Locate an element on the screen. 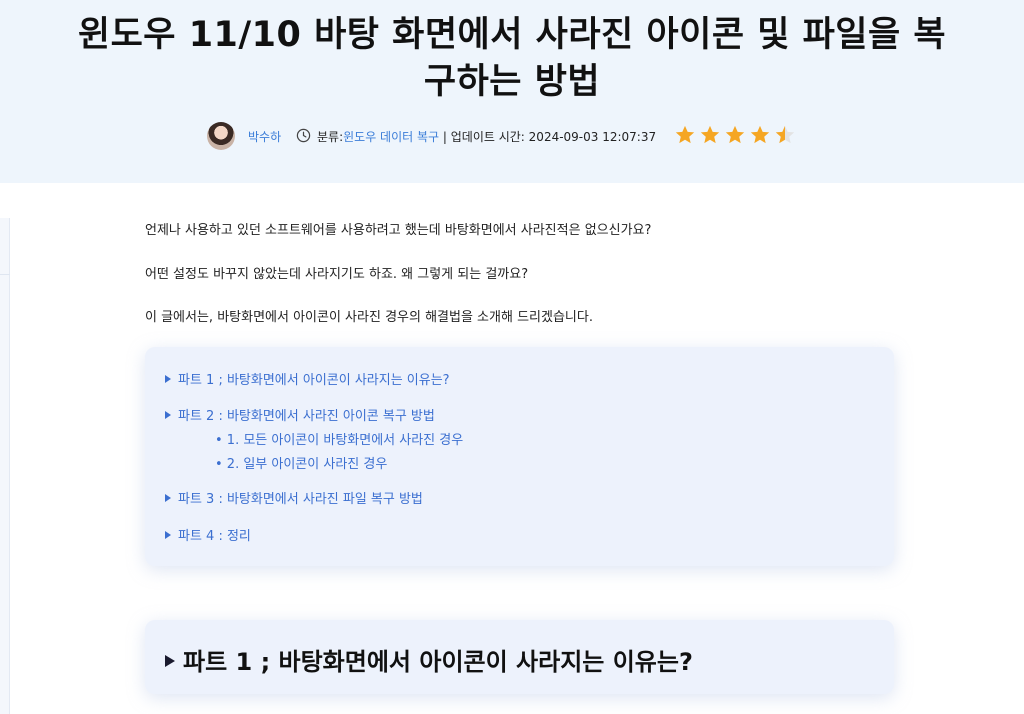  side-panel is located at coordinates (5, 466).